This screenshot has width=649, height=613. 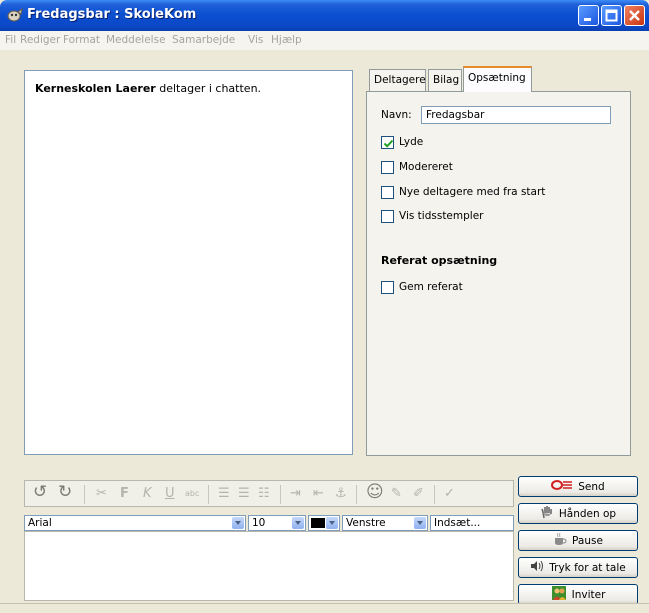 What do you see at coordinates (286, 40) in the screenshot?
I see `menu-hjaelp: Hjælp` at bounding box center [286, 40].